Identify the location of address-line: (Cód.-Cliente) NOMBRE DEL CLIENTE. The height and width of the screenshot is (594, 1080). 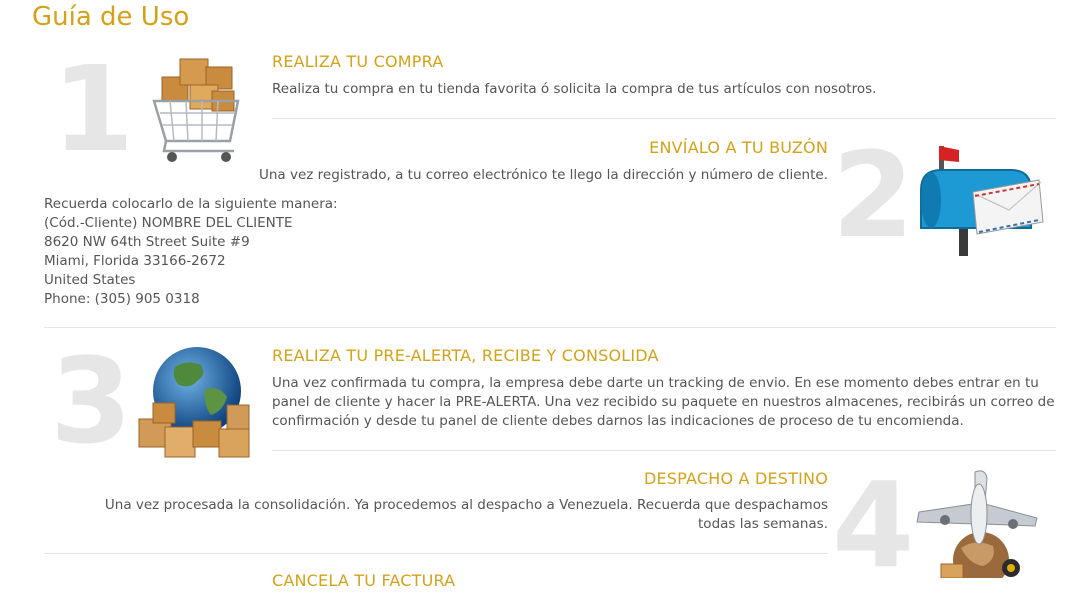
(168, 223).